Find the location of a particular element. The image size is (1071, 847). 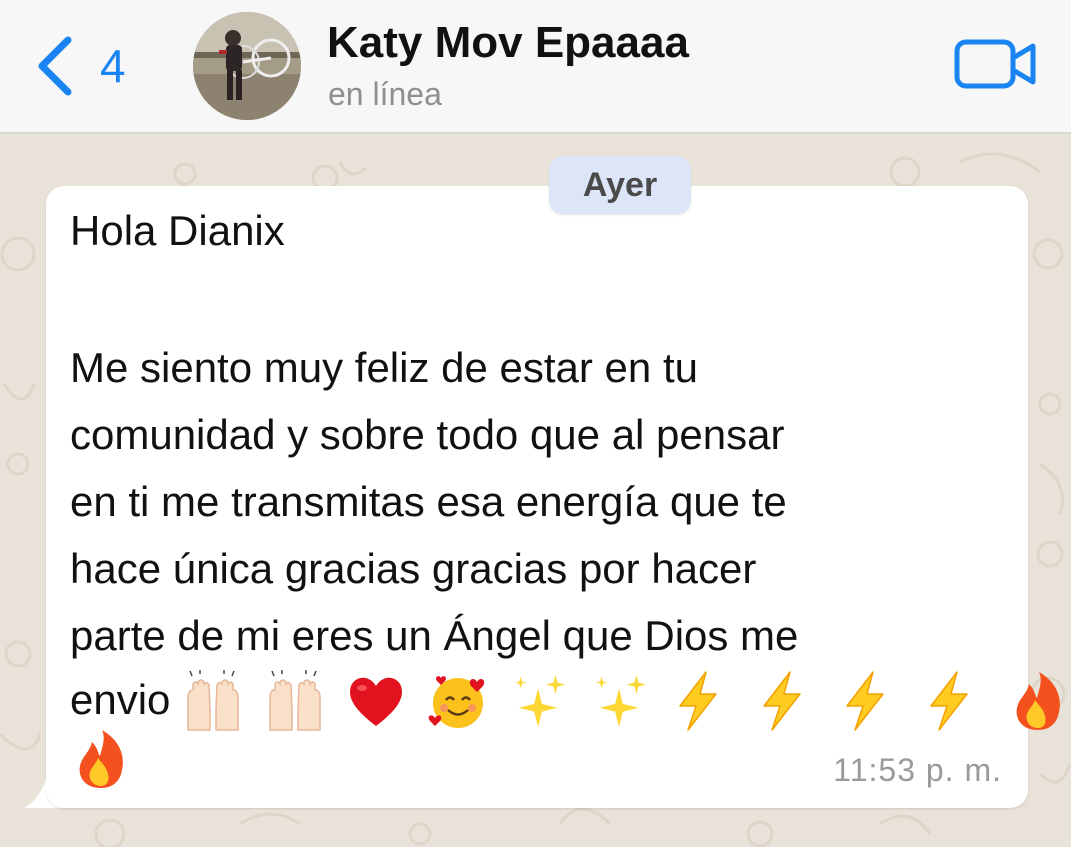

message-emoji-line is located at coordinates (105, 757).